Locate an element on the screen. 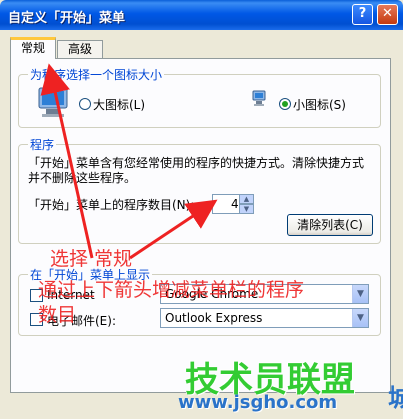 This screenshot has width=403, height=419. annotation-arrow-instruction: 通过上下箭头增减菜单栏的程序 is located at coordinates (171, 290).